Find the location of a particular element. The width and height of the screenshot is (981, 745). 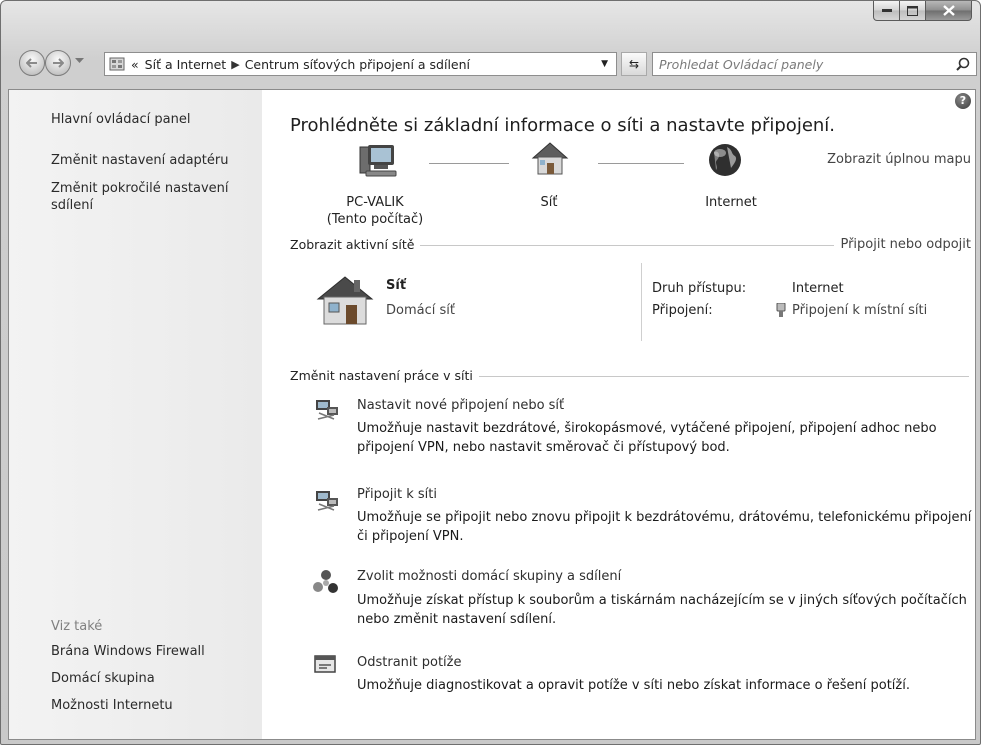

title-bar is located at coordinates (490, 20).